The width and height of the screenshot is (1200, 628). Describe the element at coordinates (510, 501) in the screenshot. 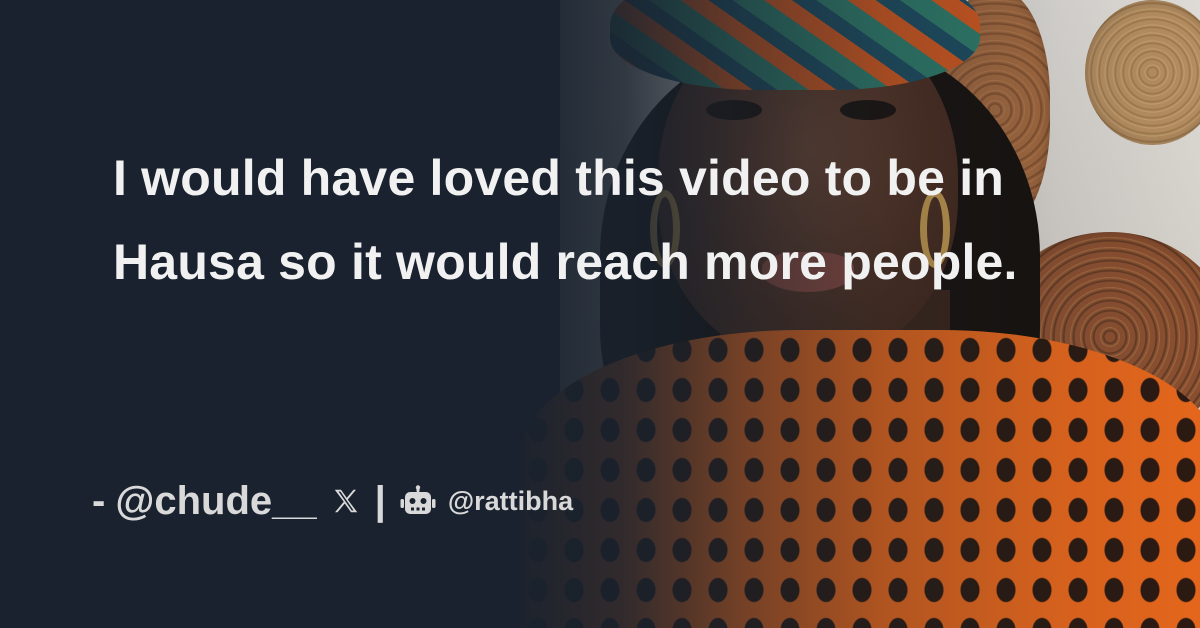

I see `brand-handle: @rattibha` at that location.